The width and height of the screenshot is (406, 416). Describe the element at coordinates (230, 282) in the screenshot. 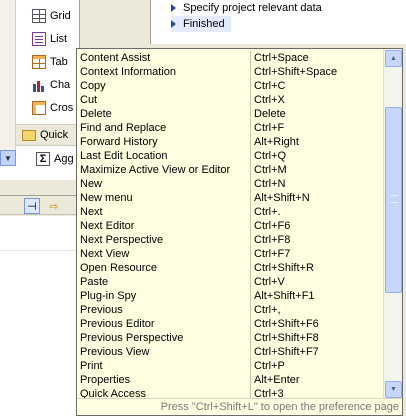

I see `key-assist-row: Paste Ctrl+V` at that location.